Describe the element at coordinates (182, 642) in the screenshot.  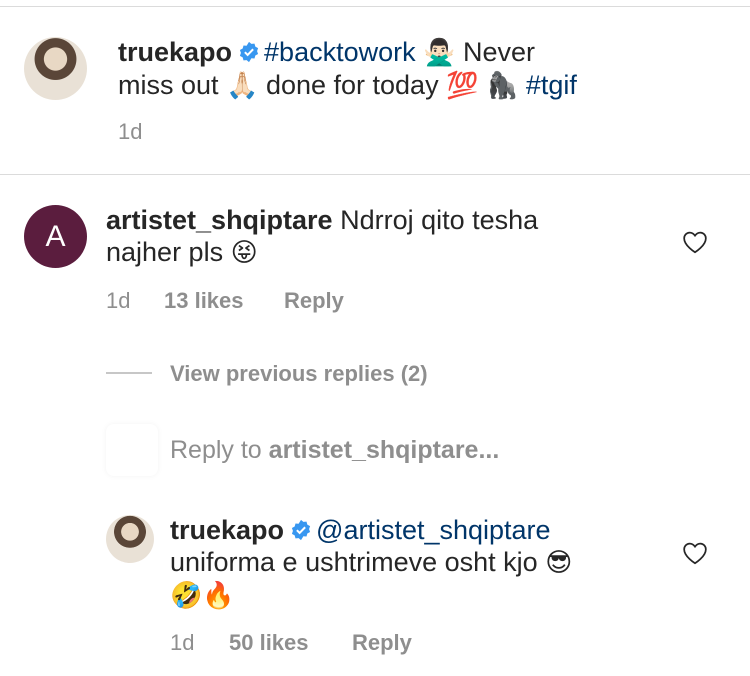
I see `reply-timestamp: 1d` at that location.